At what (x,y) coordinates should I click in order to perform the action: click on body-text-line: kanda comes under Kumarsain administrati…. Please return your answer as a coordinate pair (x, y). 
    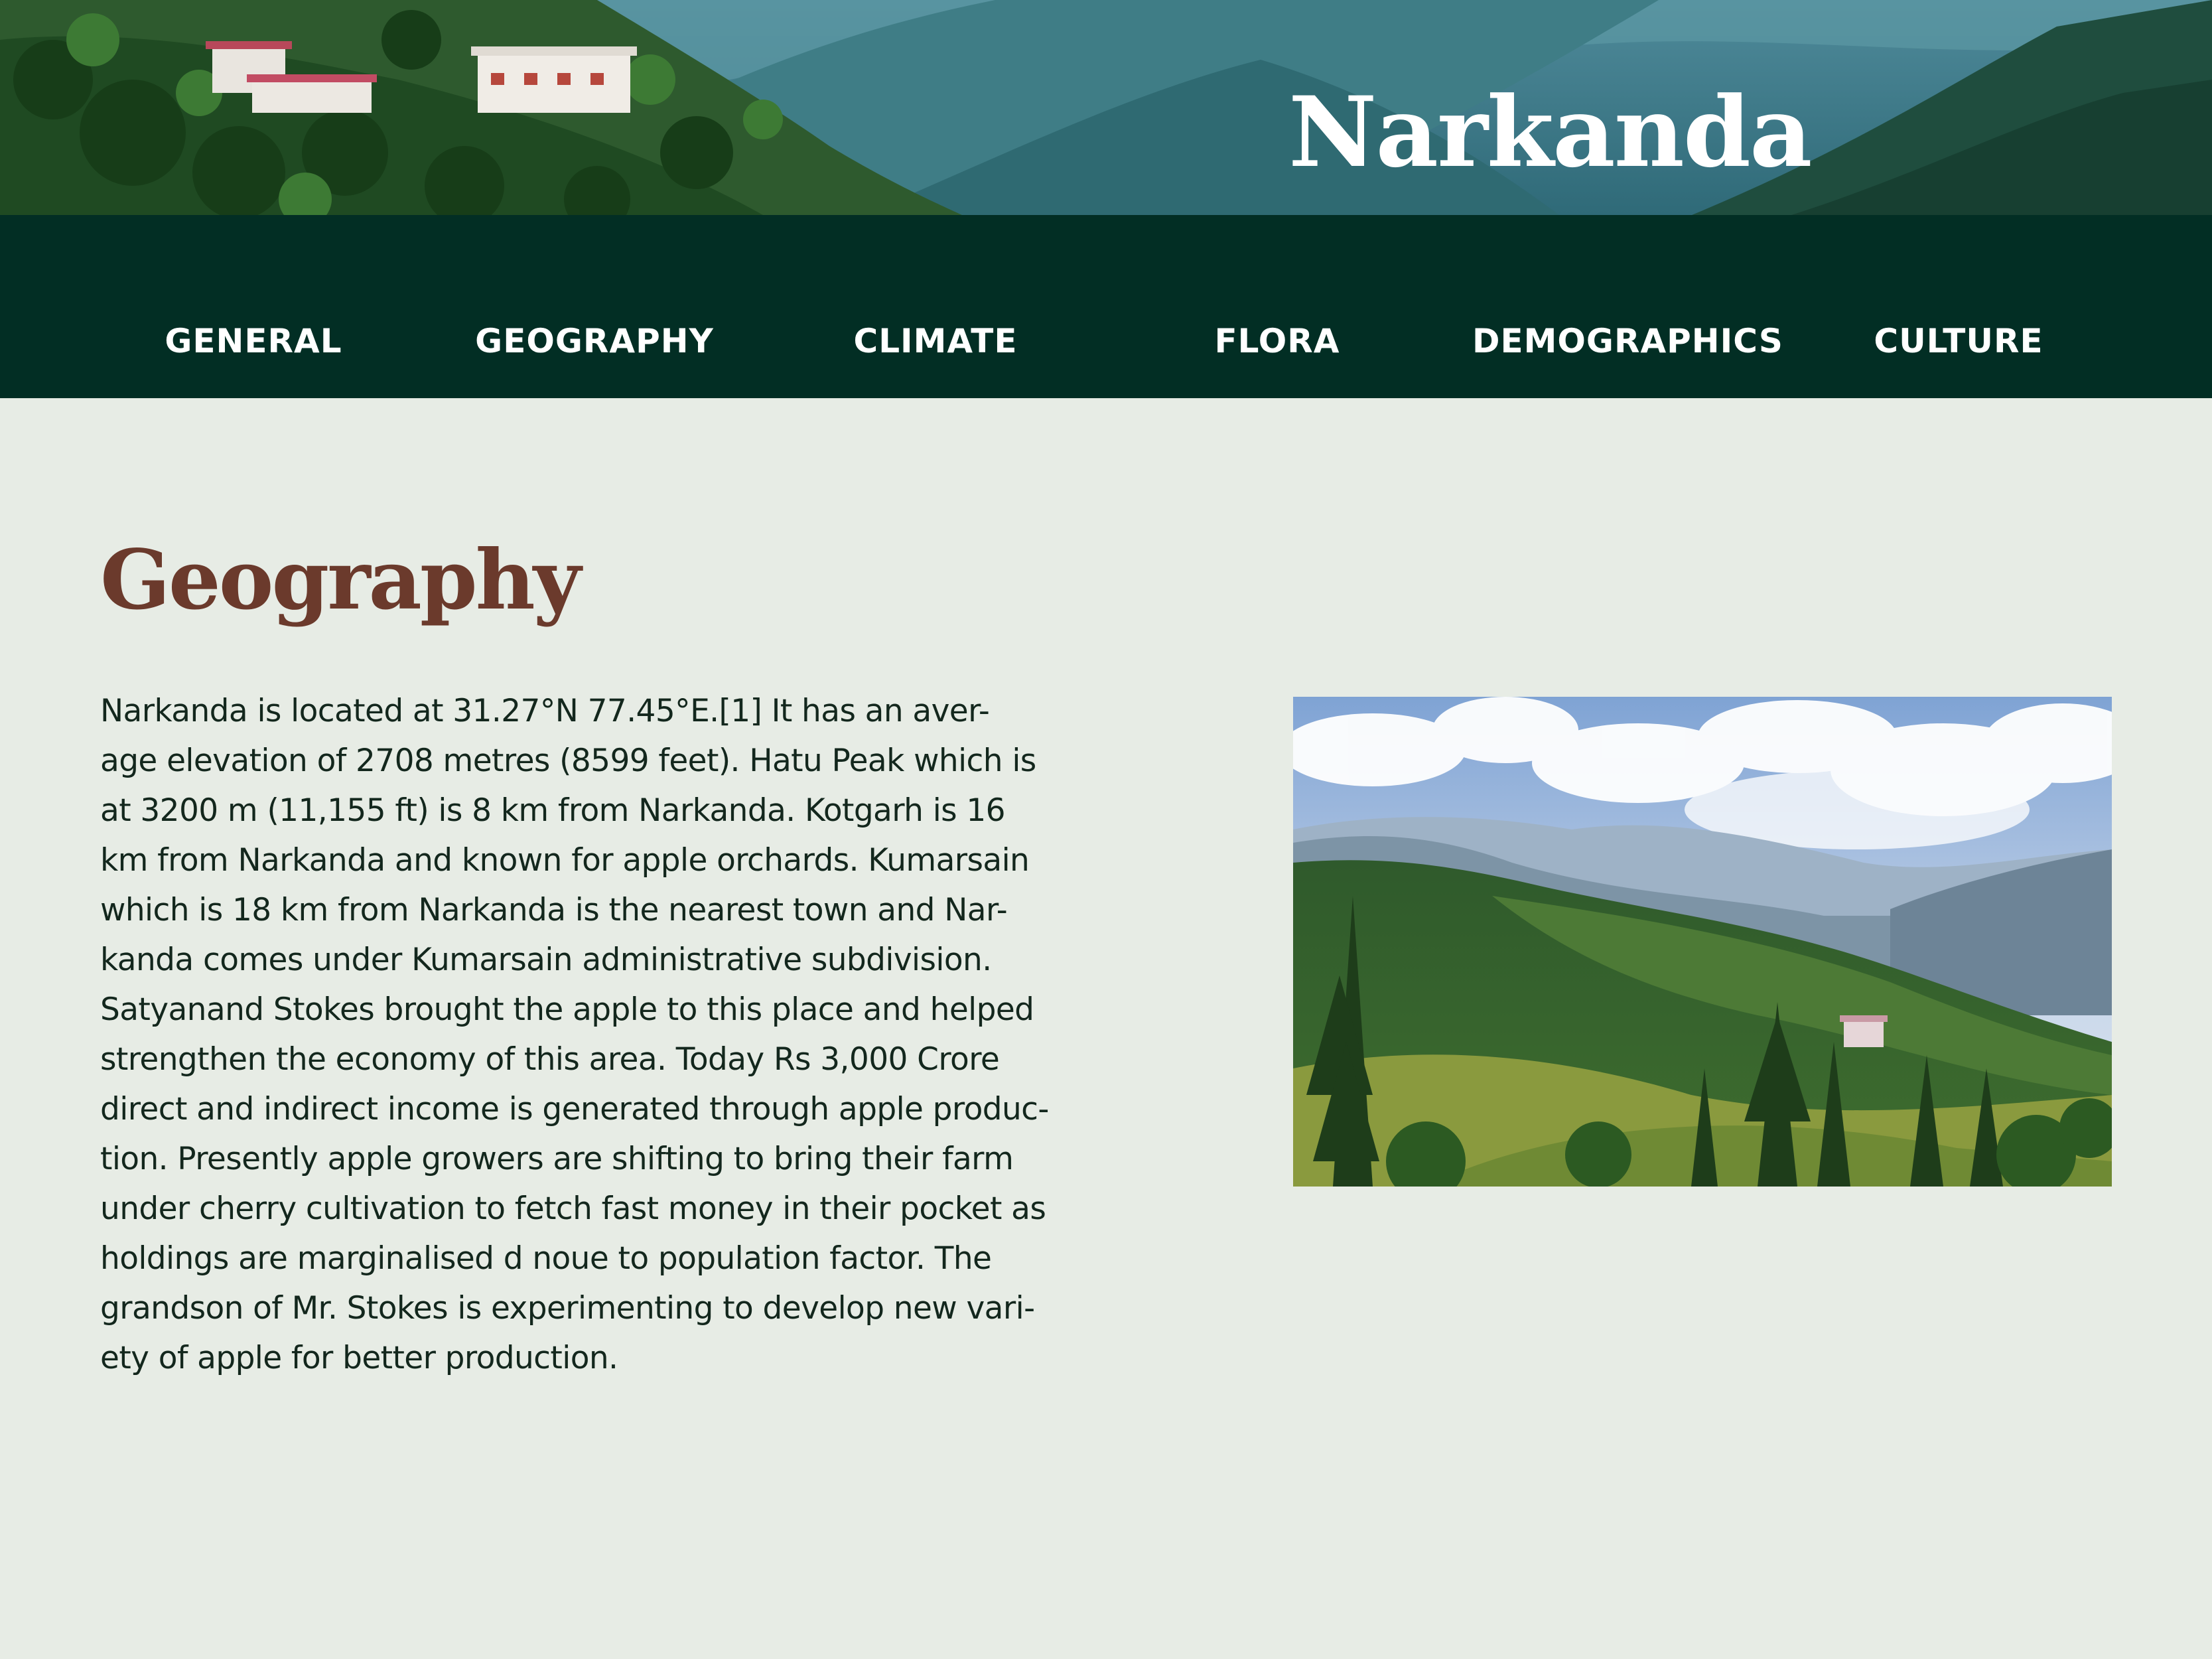
    Looking at the image, I should click on (546, 960).